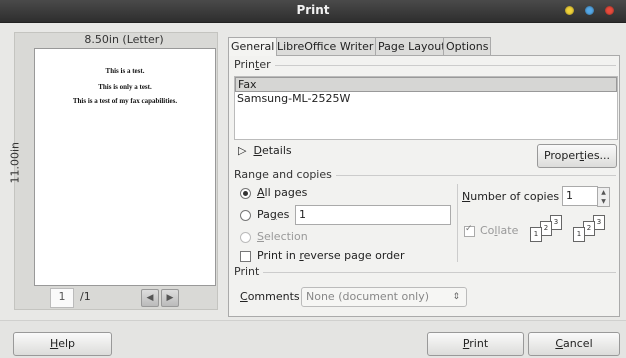  What do you see at coordinates (85, 296) in the screenshot?
I see `page-total-label: /1` at bounding box center [85, 296].